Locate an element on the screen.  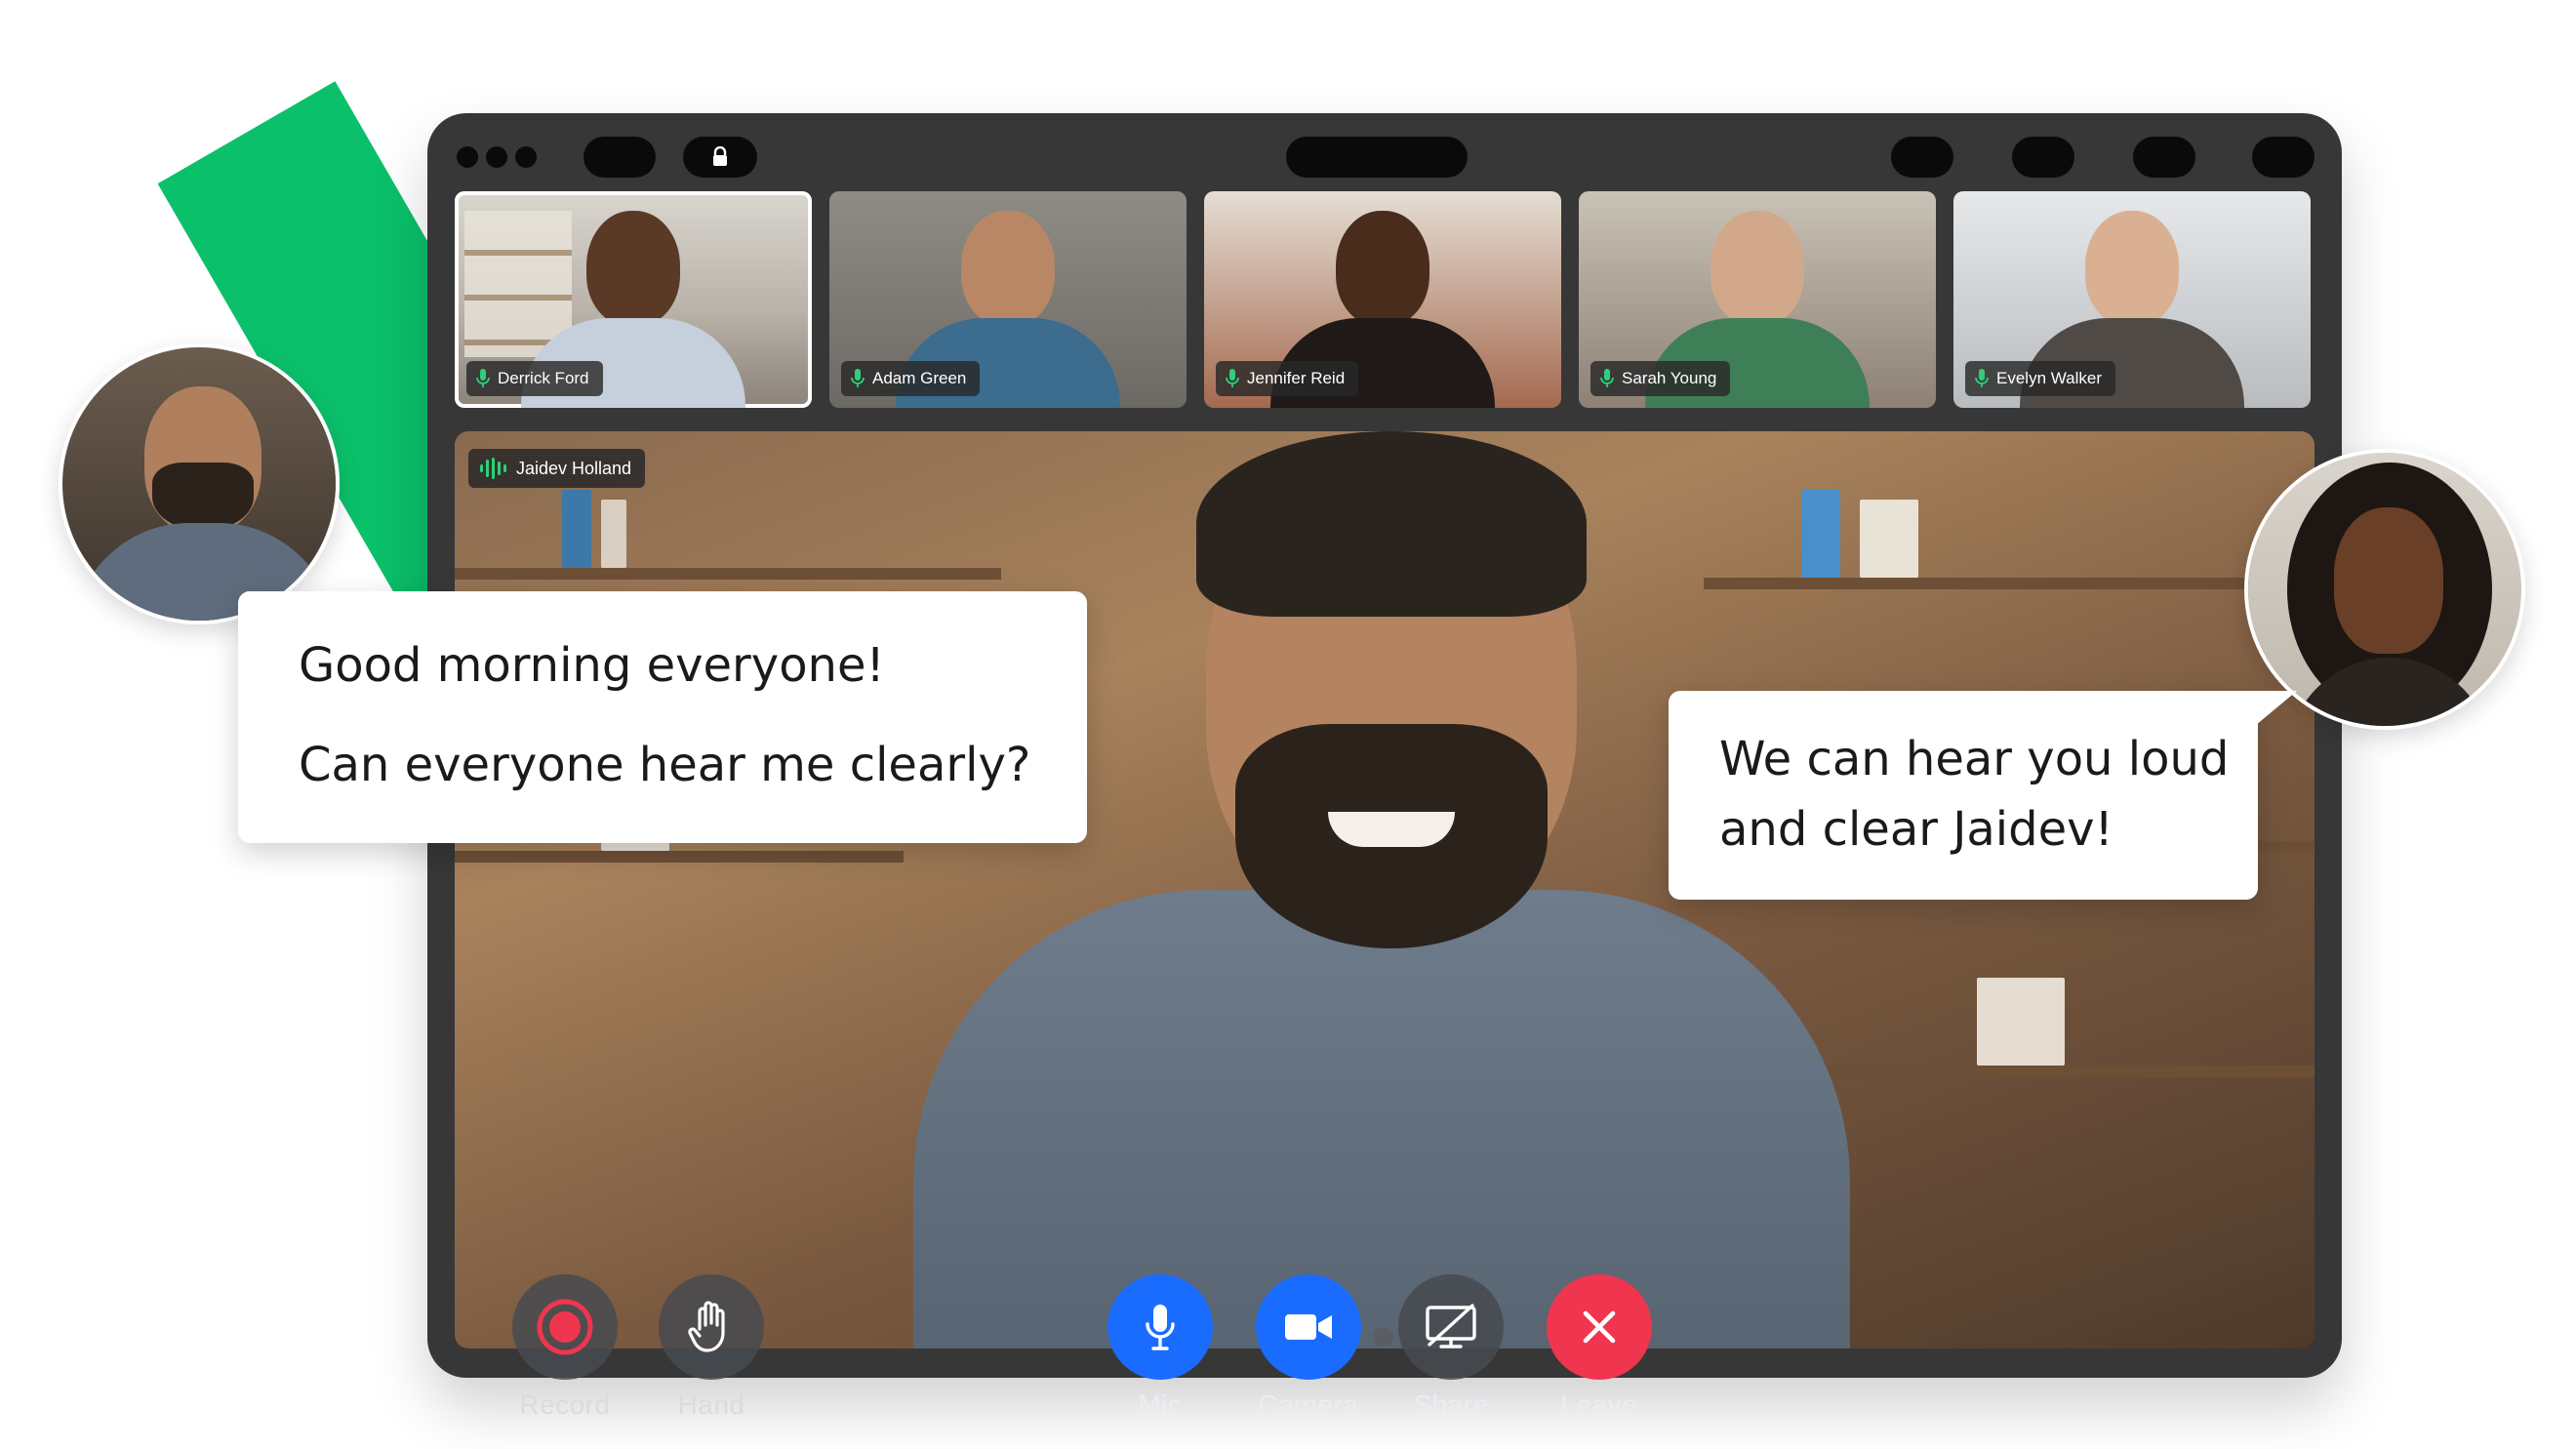
lock-icon is located at coordinates (720, 156).